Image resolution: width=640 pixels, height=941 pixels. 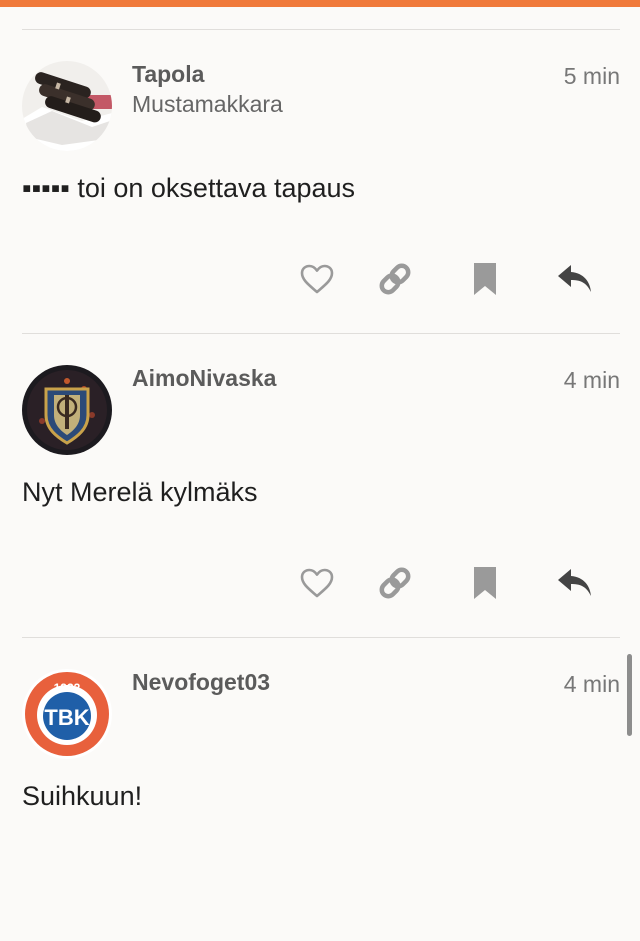 What do you see at coordinates (201, 682) in the screenshot?
I see `username: Nevofoget03` at bounding box center [201, 682].